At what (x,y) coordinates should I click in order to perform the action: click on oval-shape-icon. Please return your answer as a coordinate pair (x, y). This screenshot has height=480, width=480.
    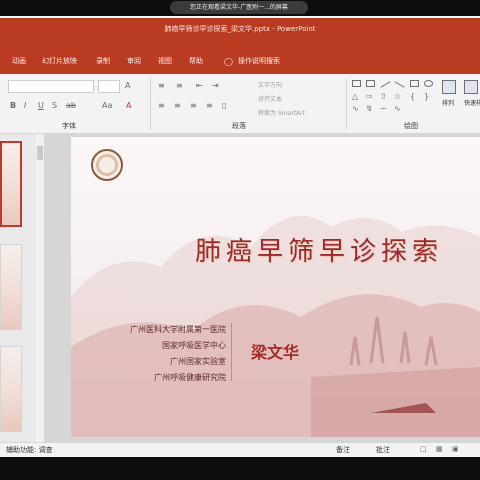
    Looking at the image, I should click on (428, 83).